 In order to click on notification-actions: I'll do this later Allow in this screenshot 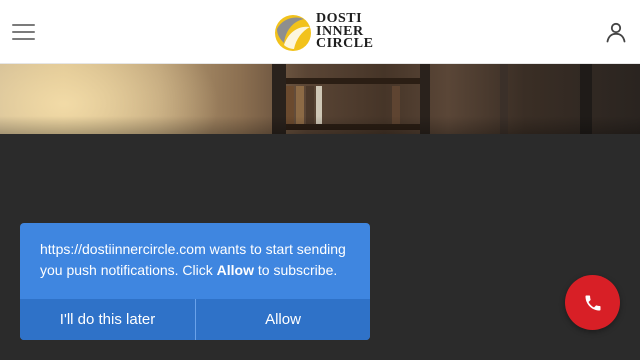, I will do `click(195, 319)`.